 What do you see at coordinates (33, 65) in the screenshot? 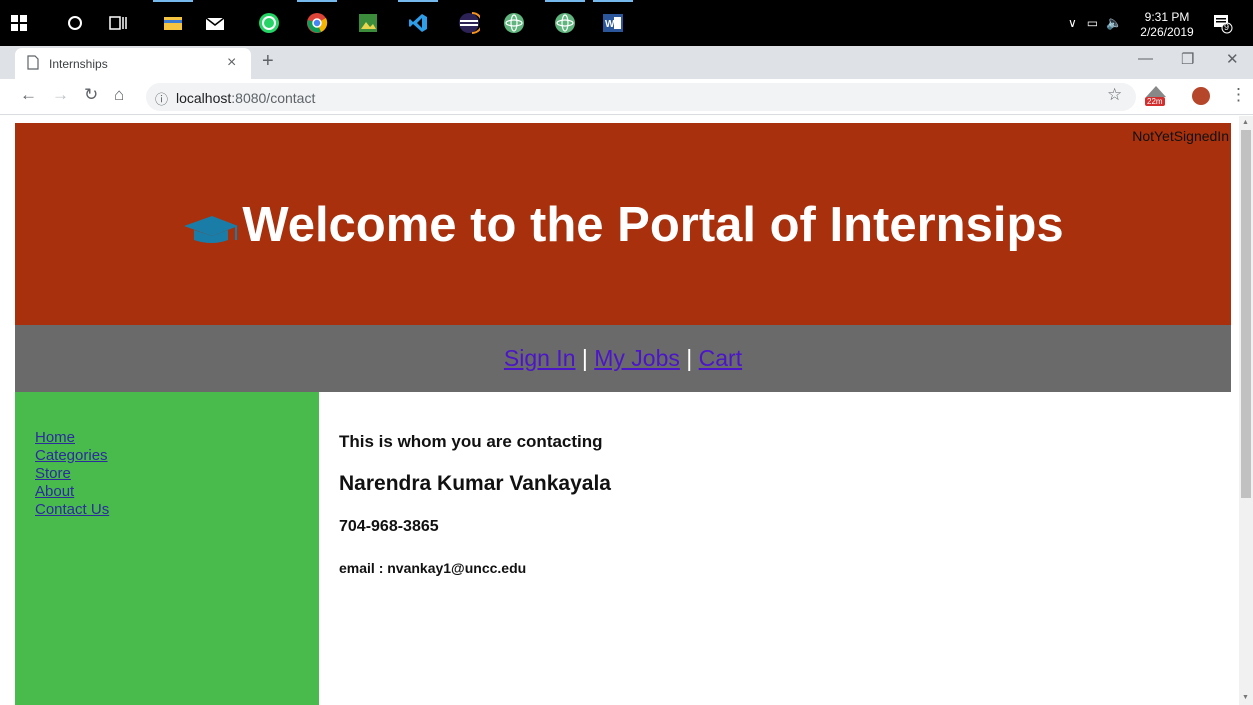
I see `page-icon` at bounding box center [33, 65].